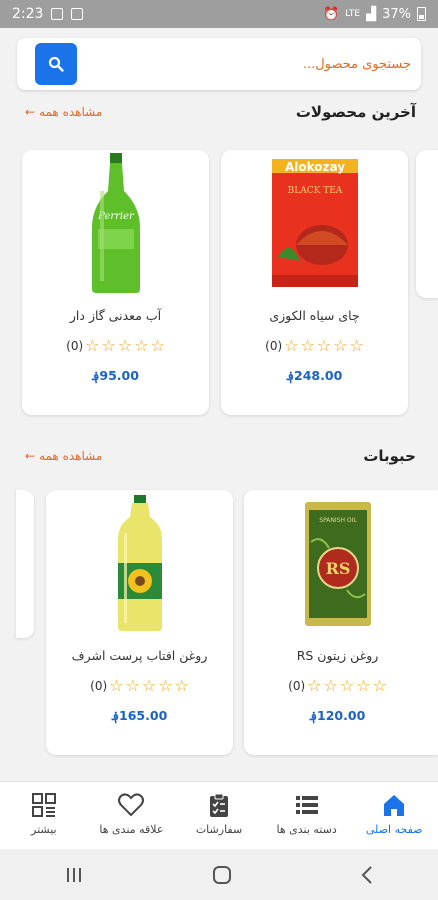 The height and width of the screenshot is (900, 438). I want to click on product-name: چای سیاه الکوزی, so click(314, 315).